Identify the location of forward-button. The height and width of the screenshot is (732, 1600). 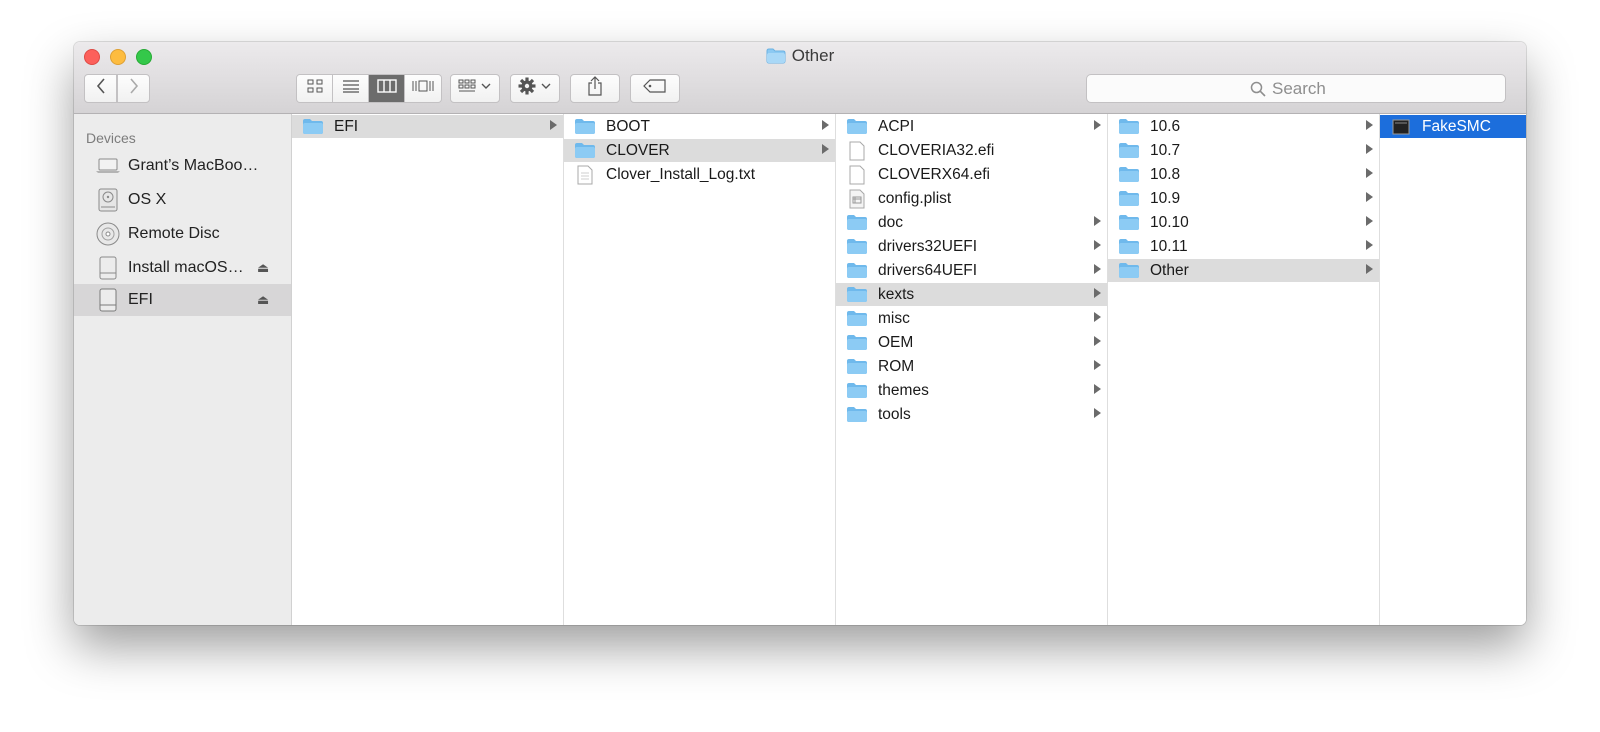
(133, 88).